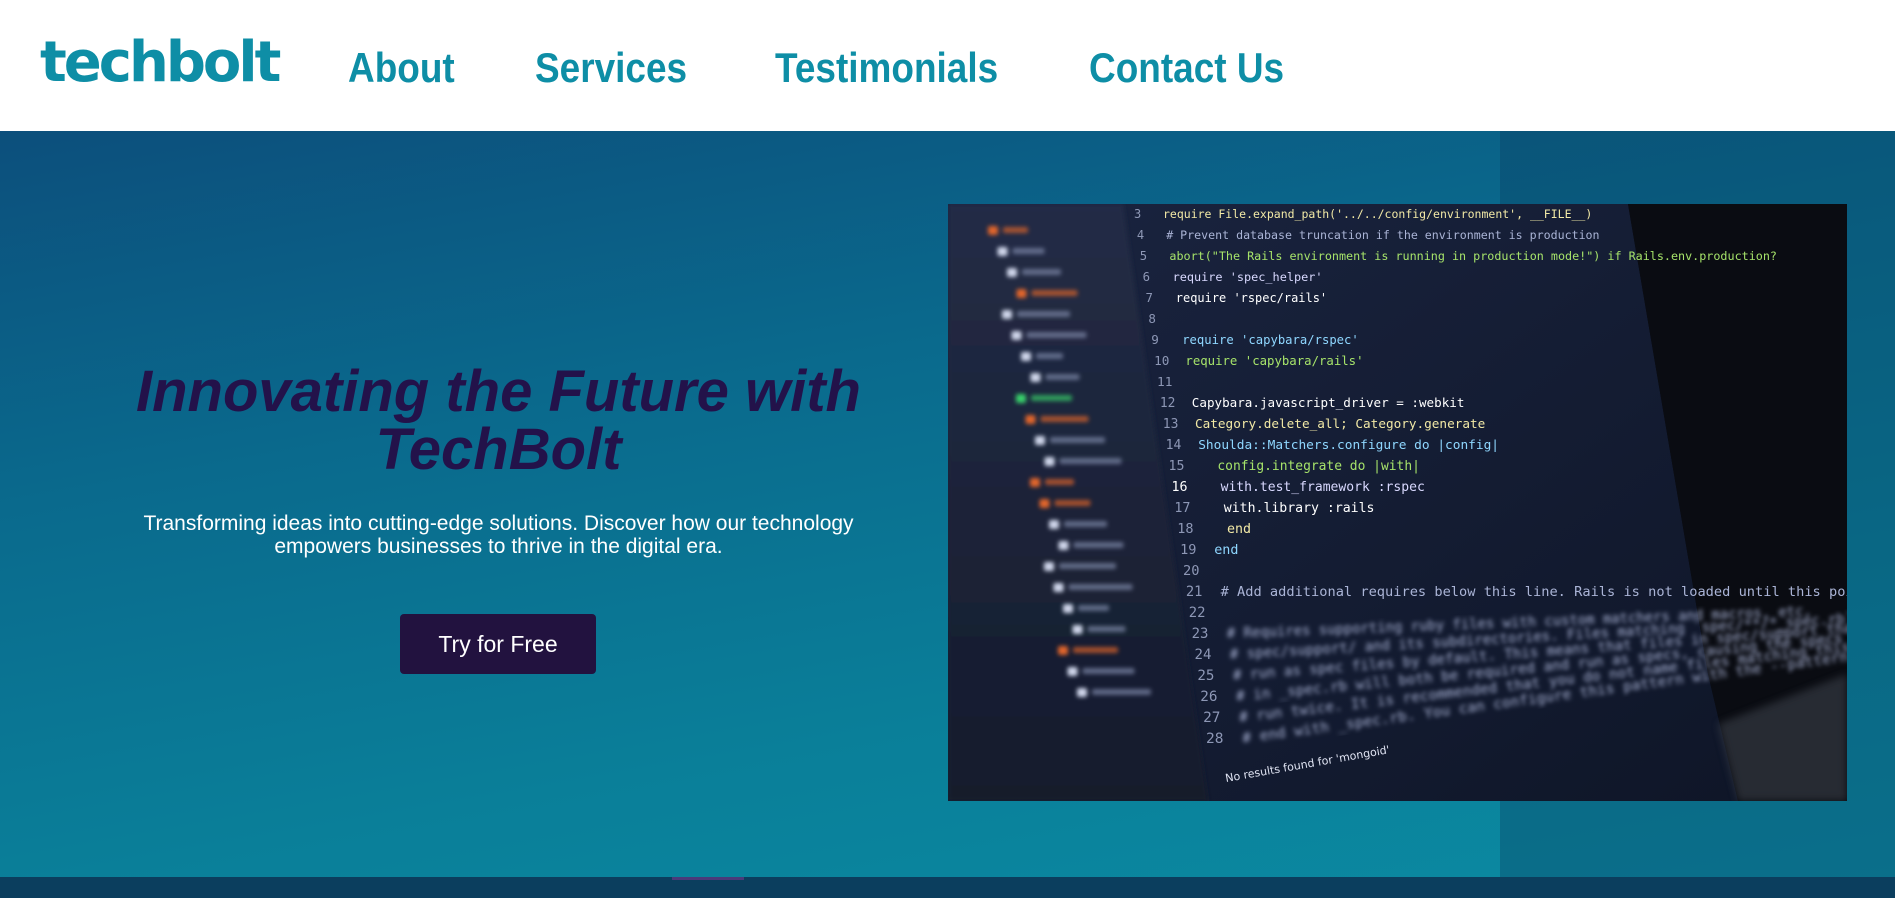  I want to click on code-line-number: 20, so click(1191, 571).